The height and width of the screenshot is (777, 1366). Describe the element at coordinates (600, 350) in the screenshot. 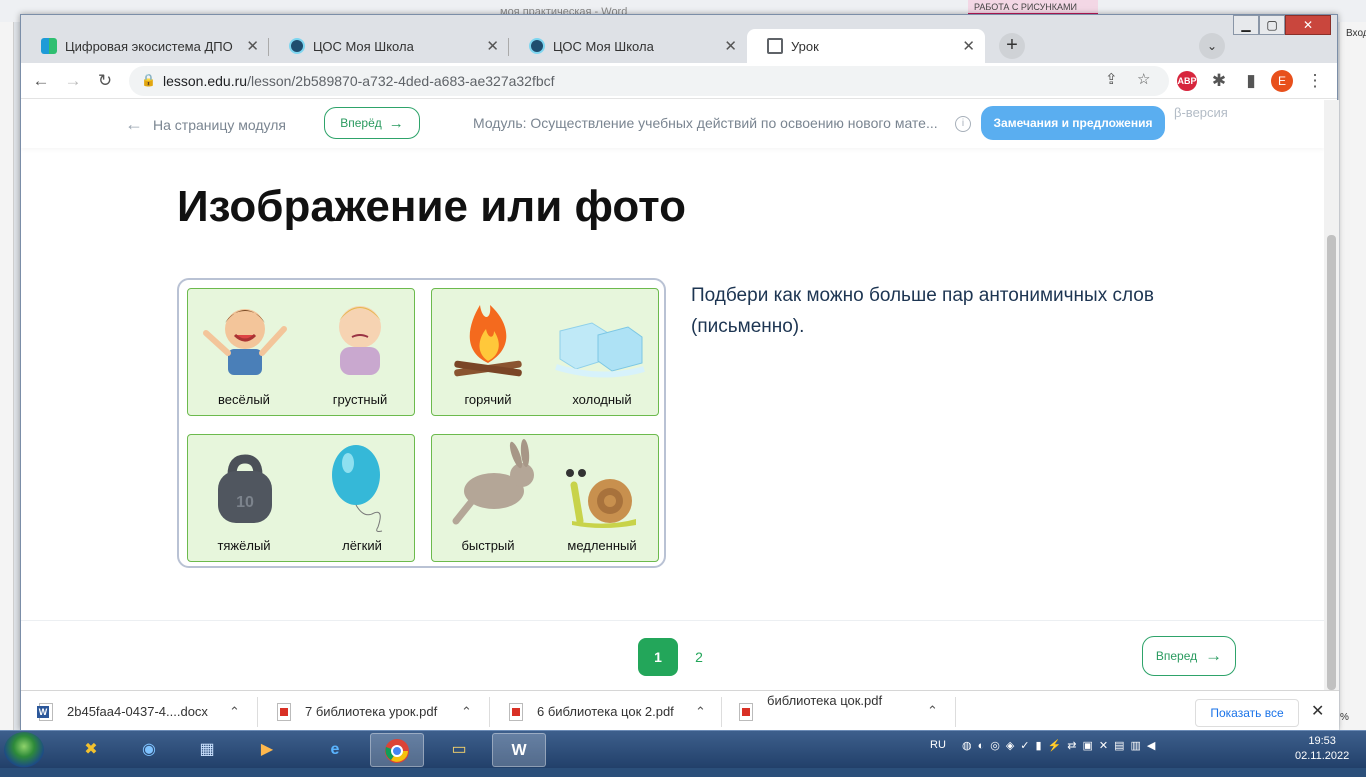

I see `ice-cubes-icon` at that location.